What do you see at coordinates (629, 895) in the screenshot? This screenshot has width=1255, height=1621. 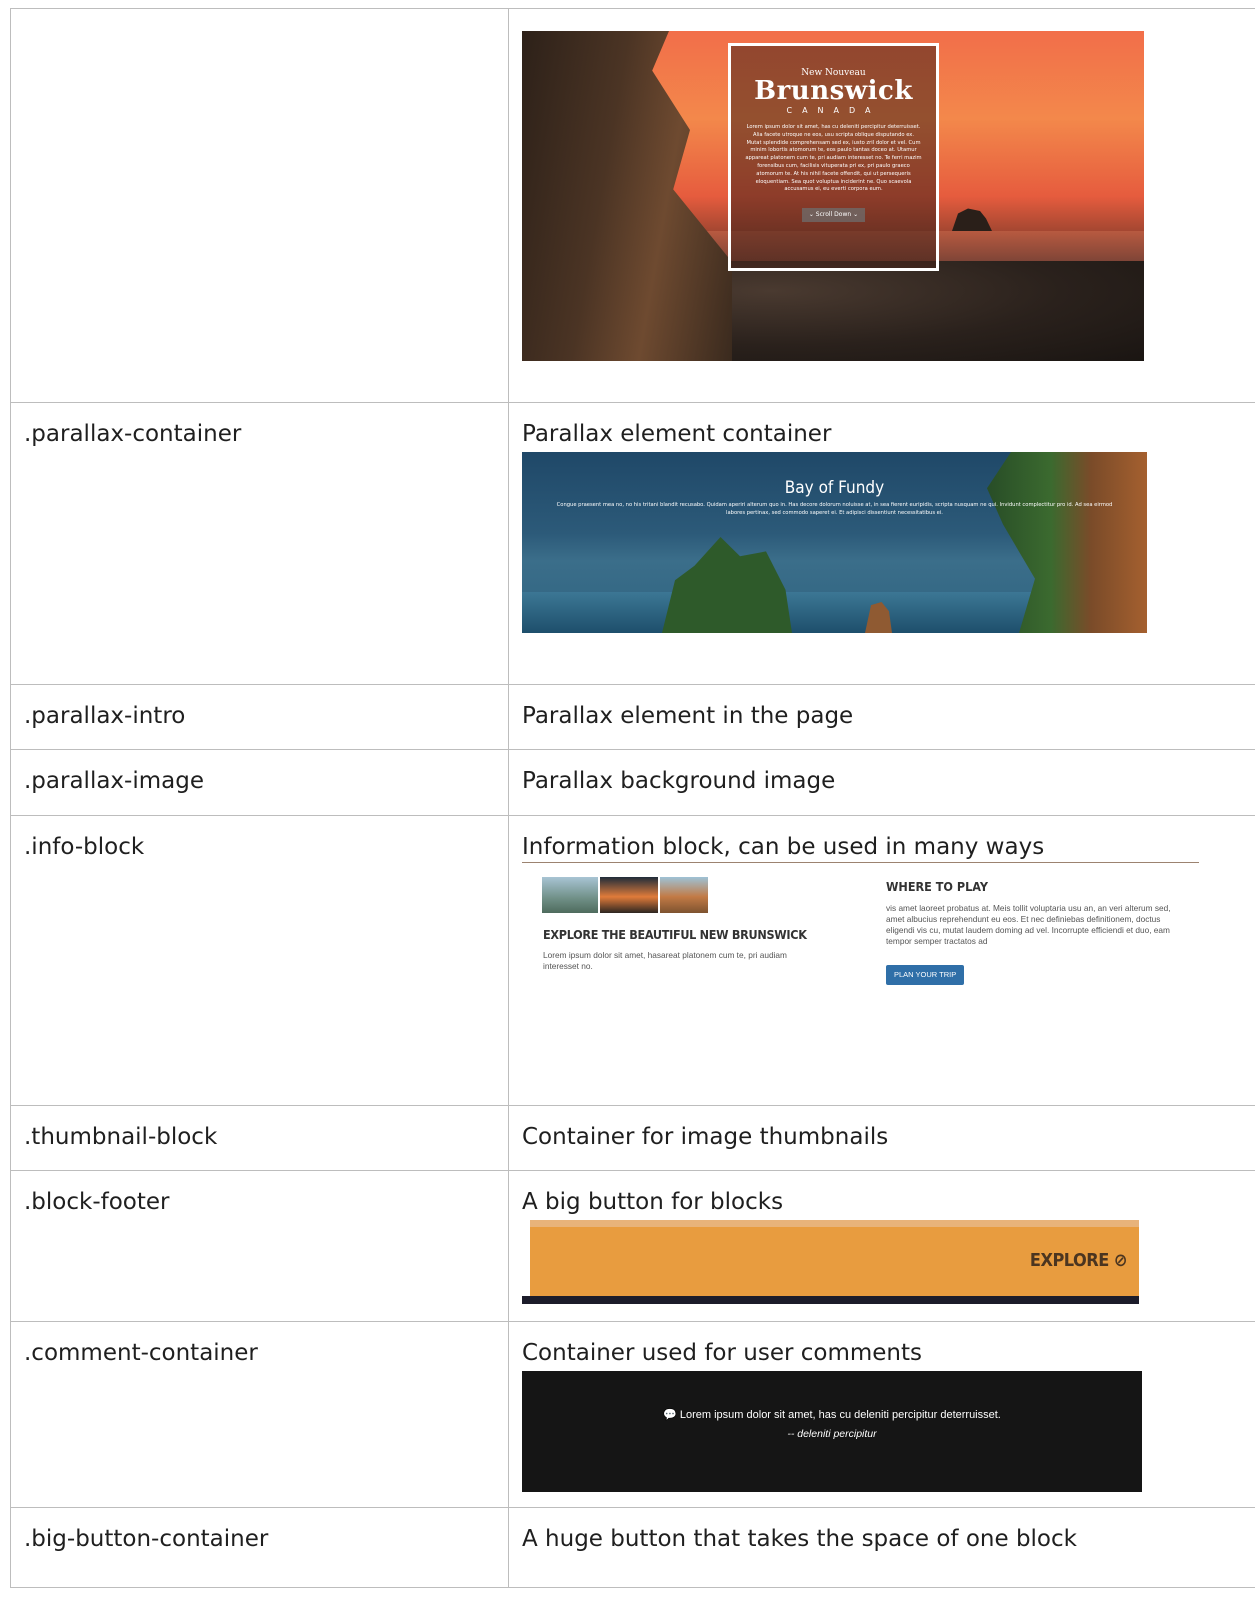 I see `thumbnail-sunset` at bounding box center [629, 895].